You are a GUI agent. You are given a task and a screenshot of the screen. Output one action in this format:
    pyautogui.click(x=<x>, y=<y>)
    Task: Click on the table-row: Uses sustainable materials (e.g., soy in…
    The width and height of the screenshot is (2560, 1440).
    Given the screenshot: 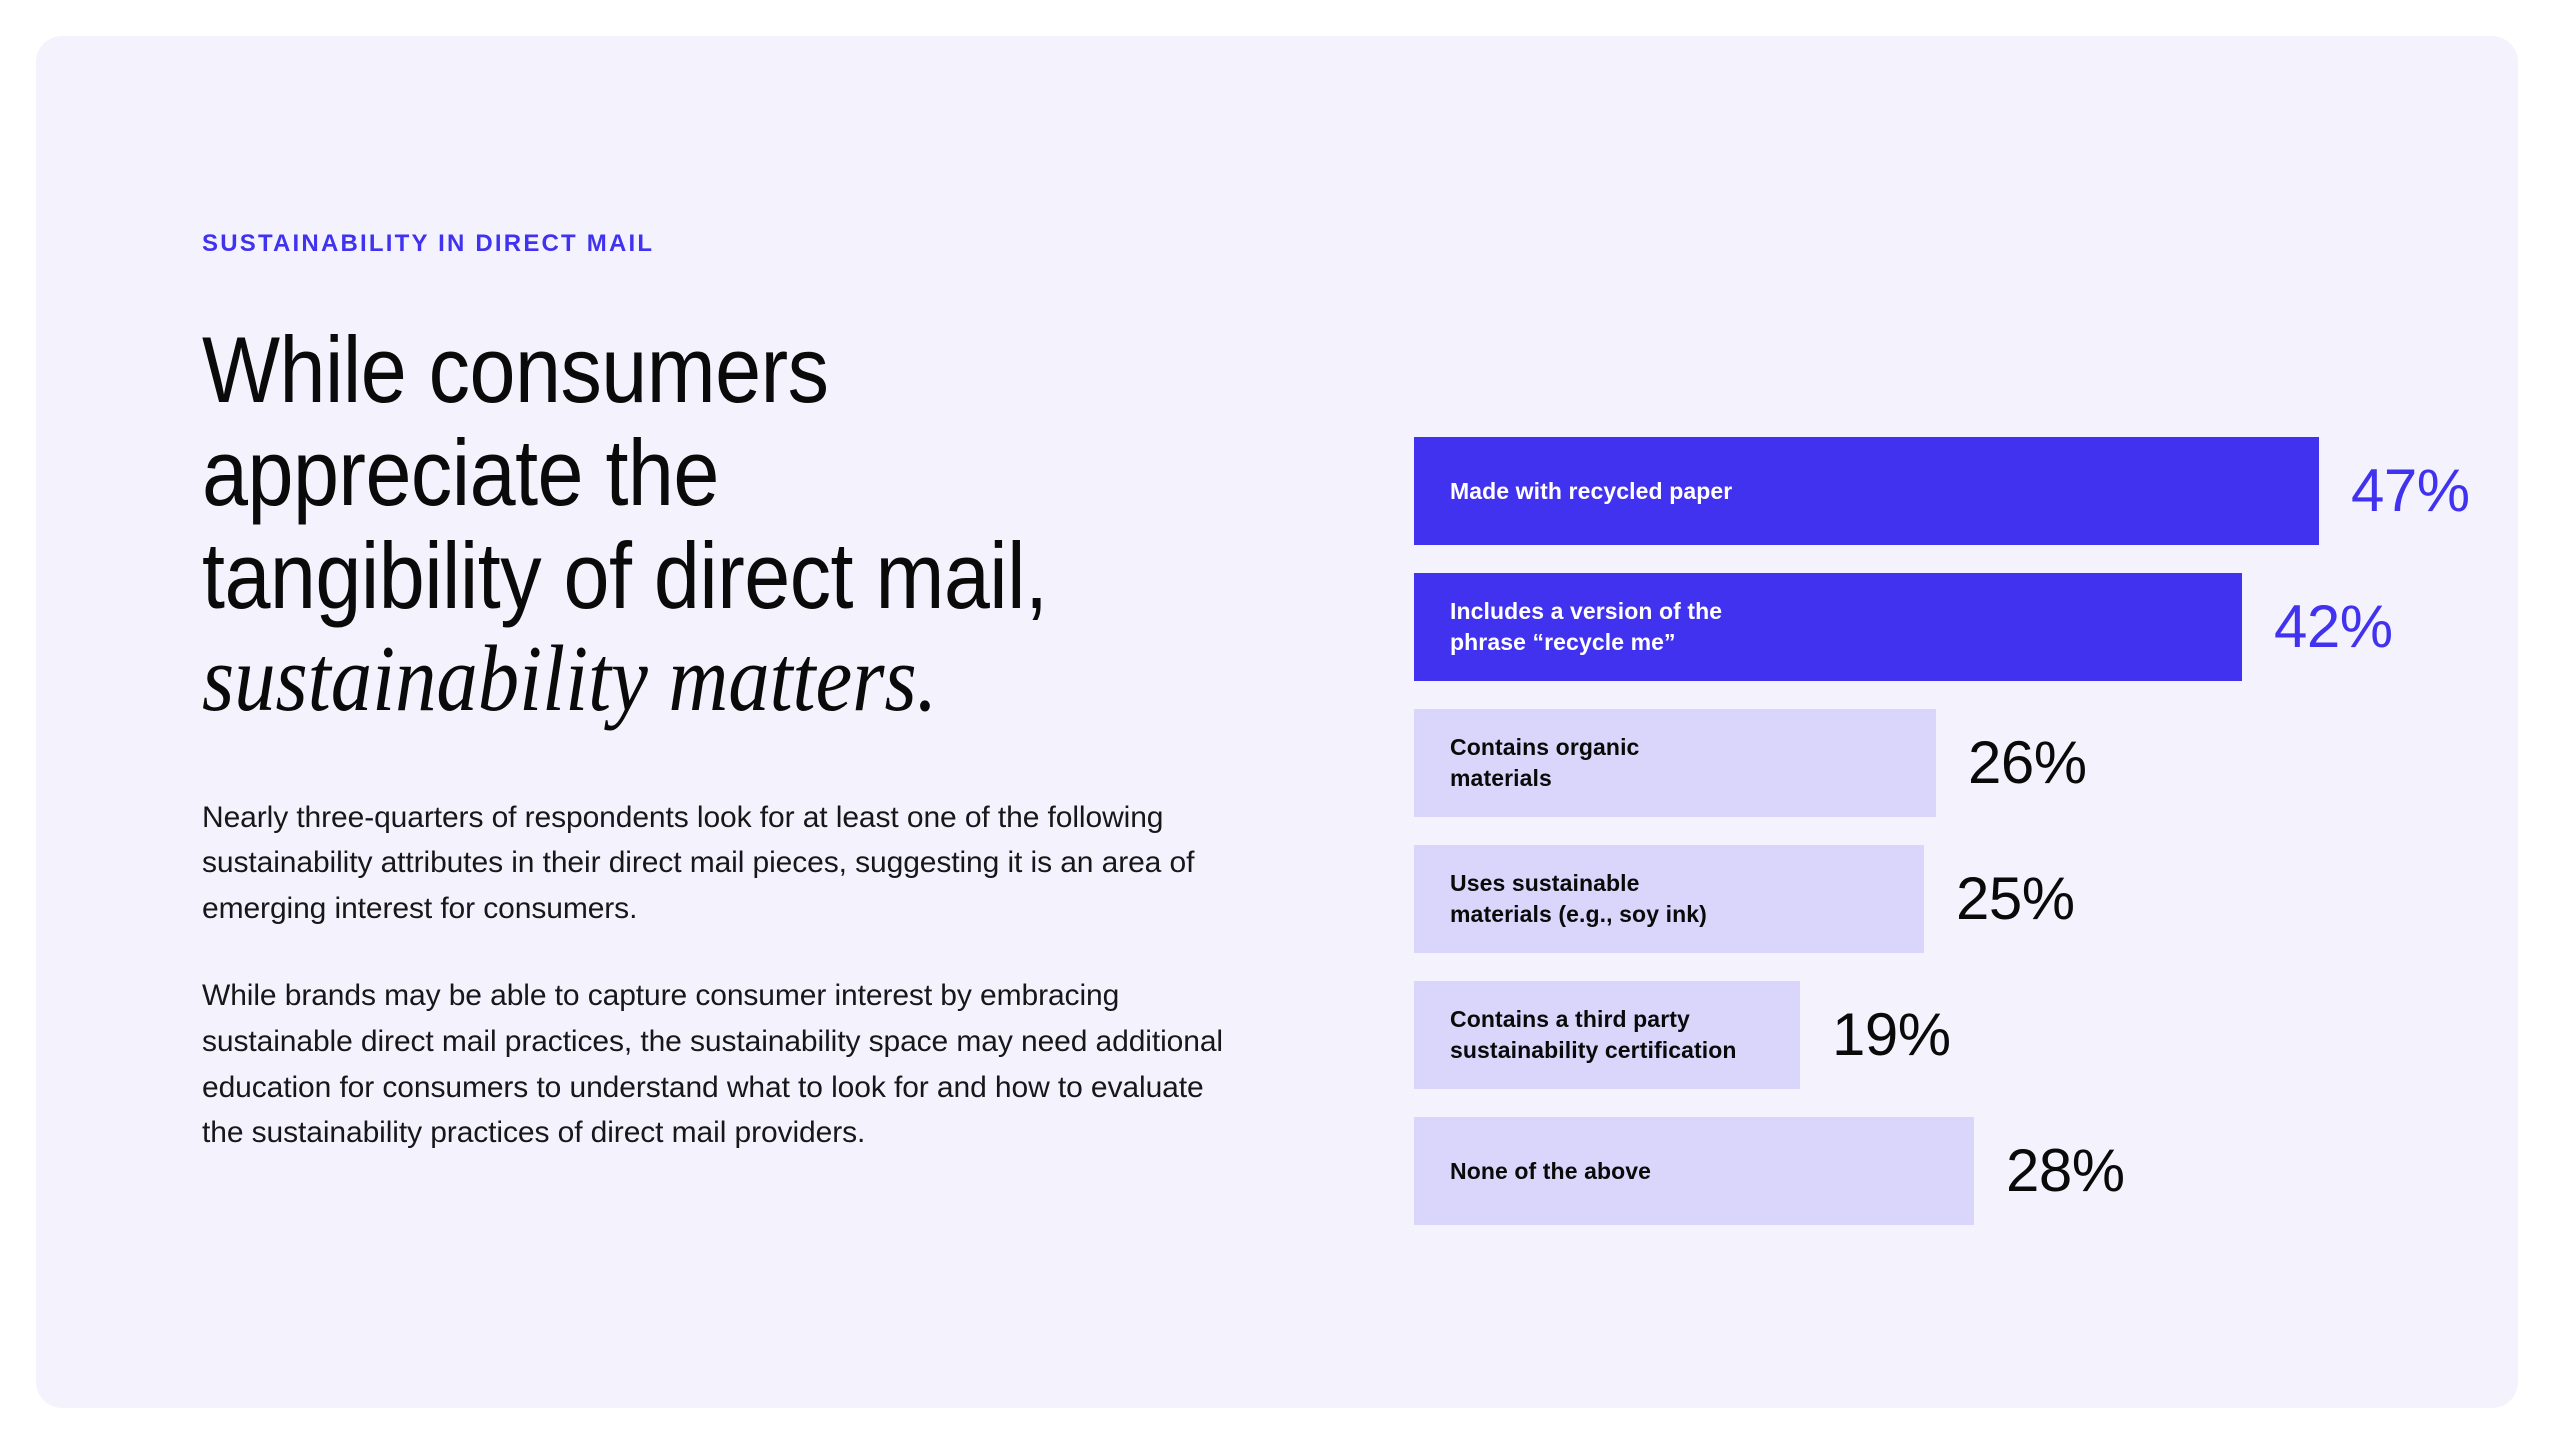 What is the action you would take?
    pyautogui.click(x=1944, y=899)
    